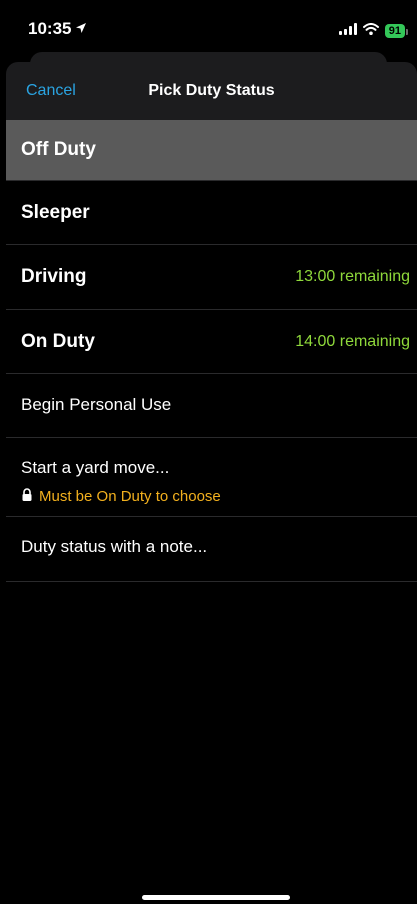 Image resolution: width=417 pixels, height=904 pixels. I want to click on battery-icon: 91, so click(396, 31).